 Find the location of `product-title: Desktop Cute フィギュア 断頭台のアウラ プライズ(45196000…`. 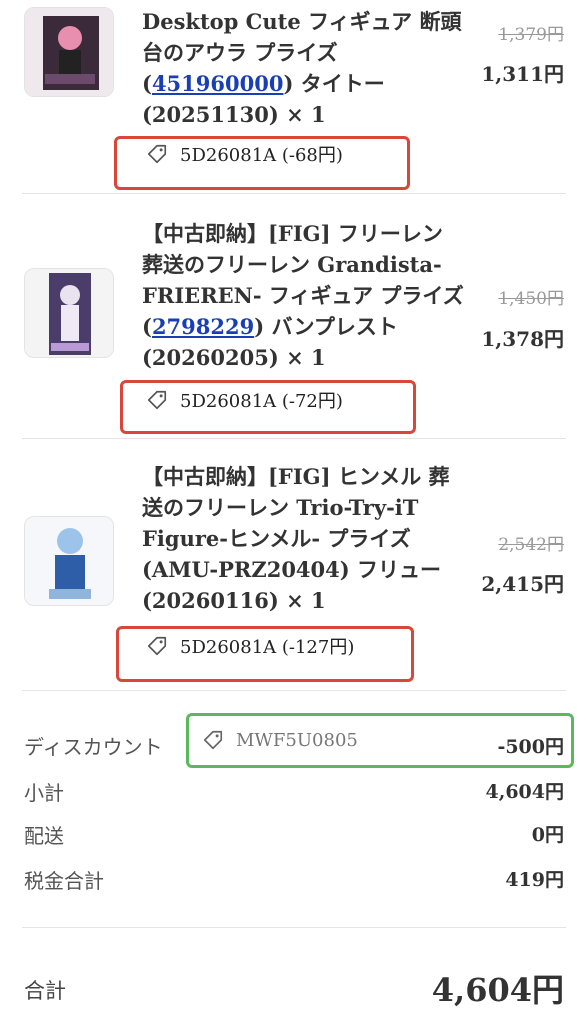

product-title: Desktop Cute フィギュア 断頭台のアウラ プライズ(45196000… is located at coordinates (302, 68).